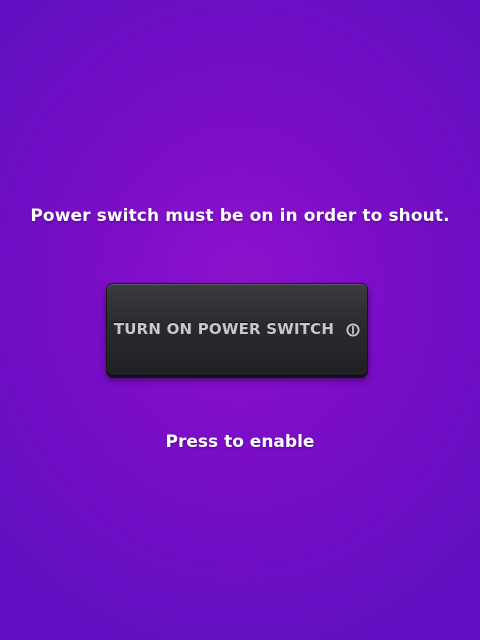 This screenshot has width=480, height=640. What do you see at coordinates (240, 442) in the screenshot?
I see `press-to-enable-hint: Press to enable` at bounding box center [240, 442].